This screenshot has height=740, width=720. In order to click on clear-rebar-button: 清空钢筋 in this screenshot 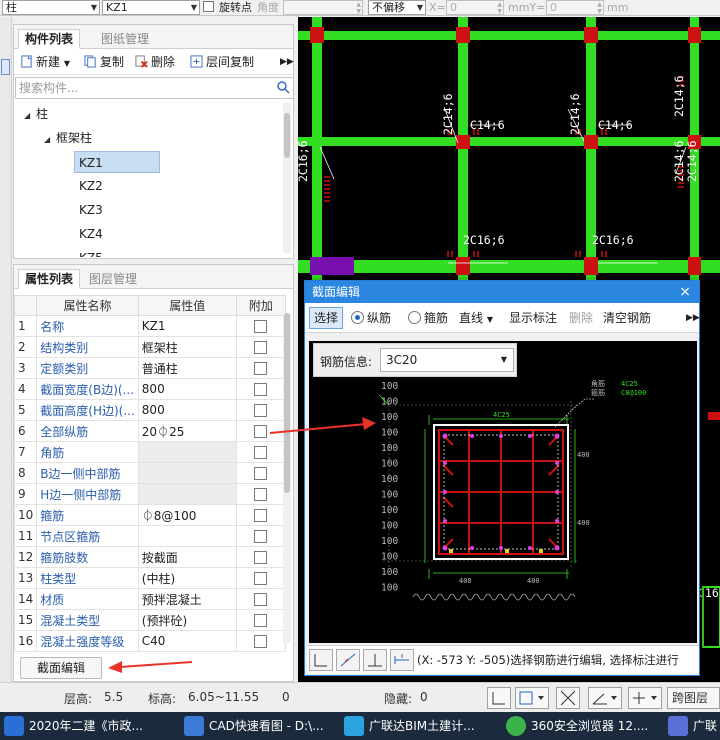, I will do `click(627, 318)`.